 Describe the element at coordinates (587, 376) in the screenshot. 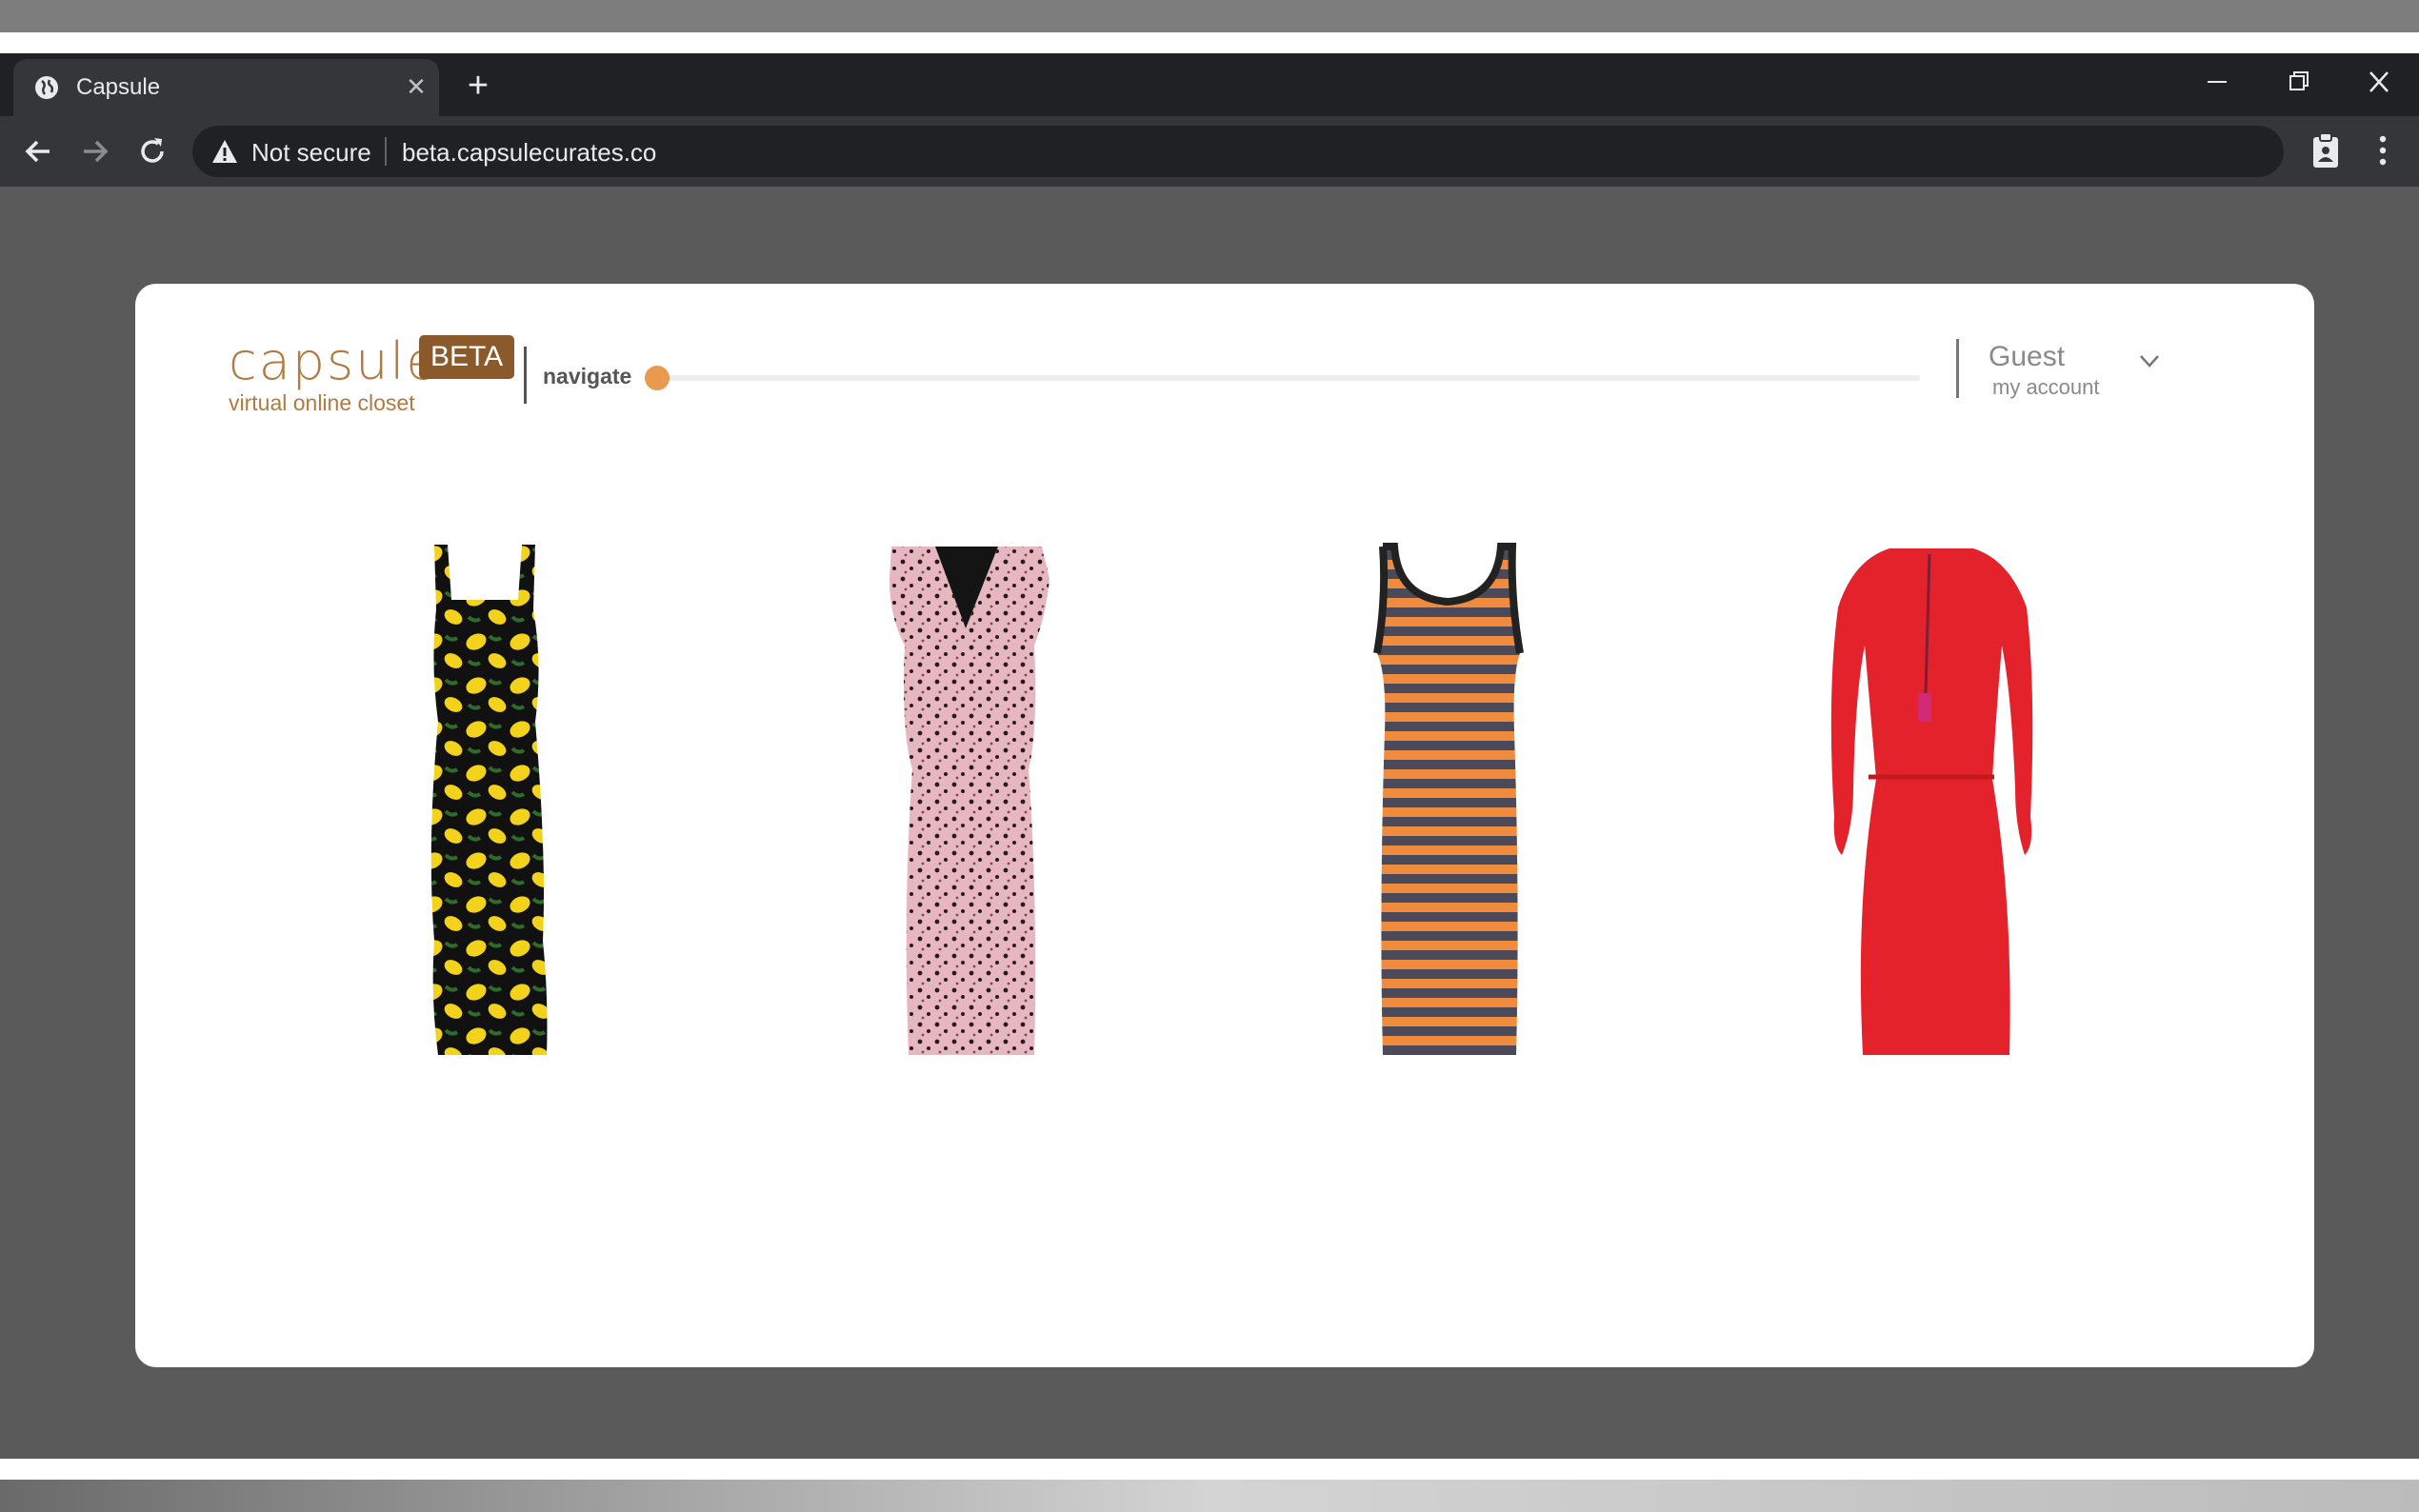

I see `navigate-label: navigate` at that location.